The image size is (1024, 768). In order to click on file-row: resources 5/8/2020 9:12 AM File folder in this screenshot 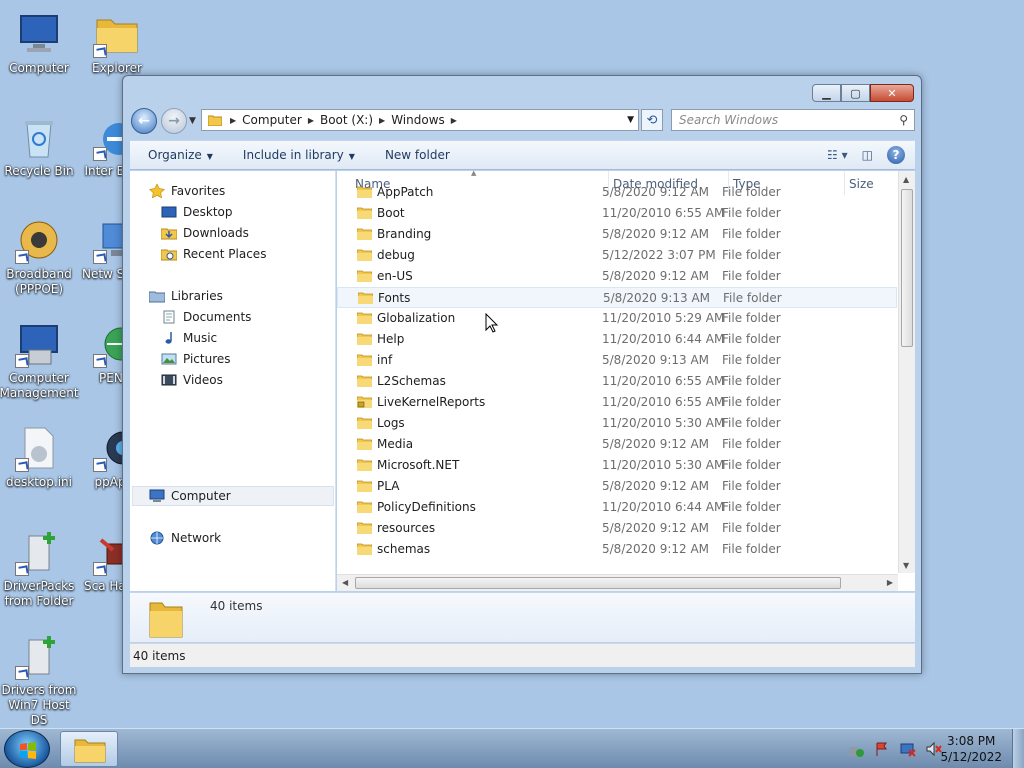, I will do `click(617, 528)`.